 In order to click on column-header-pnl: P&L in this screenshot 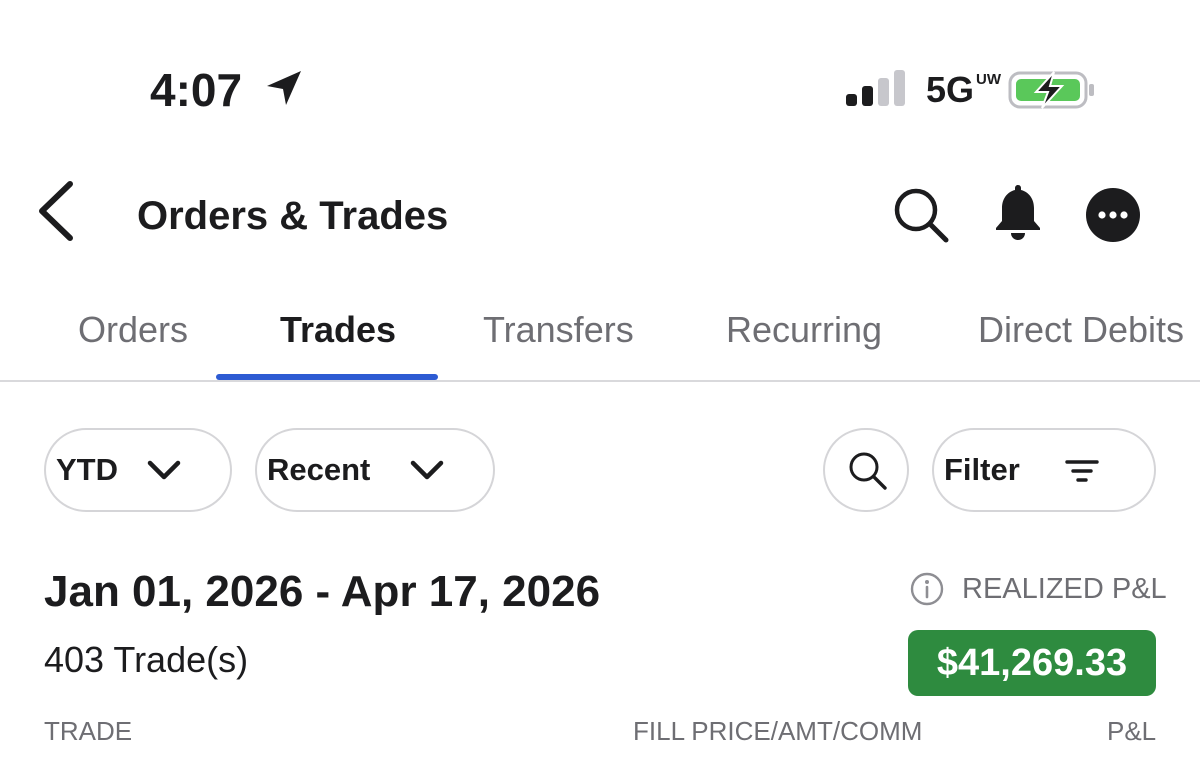, I will do `click(1132, 731)`.